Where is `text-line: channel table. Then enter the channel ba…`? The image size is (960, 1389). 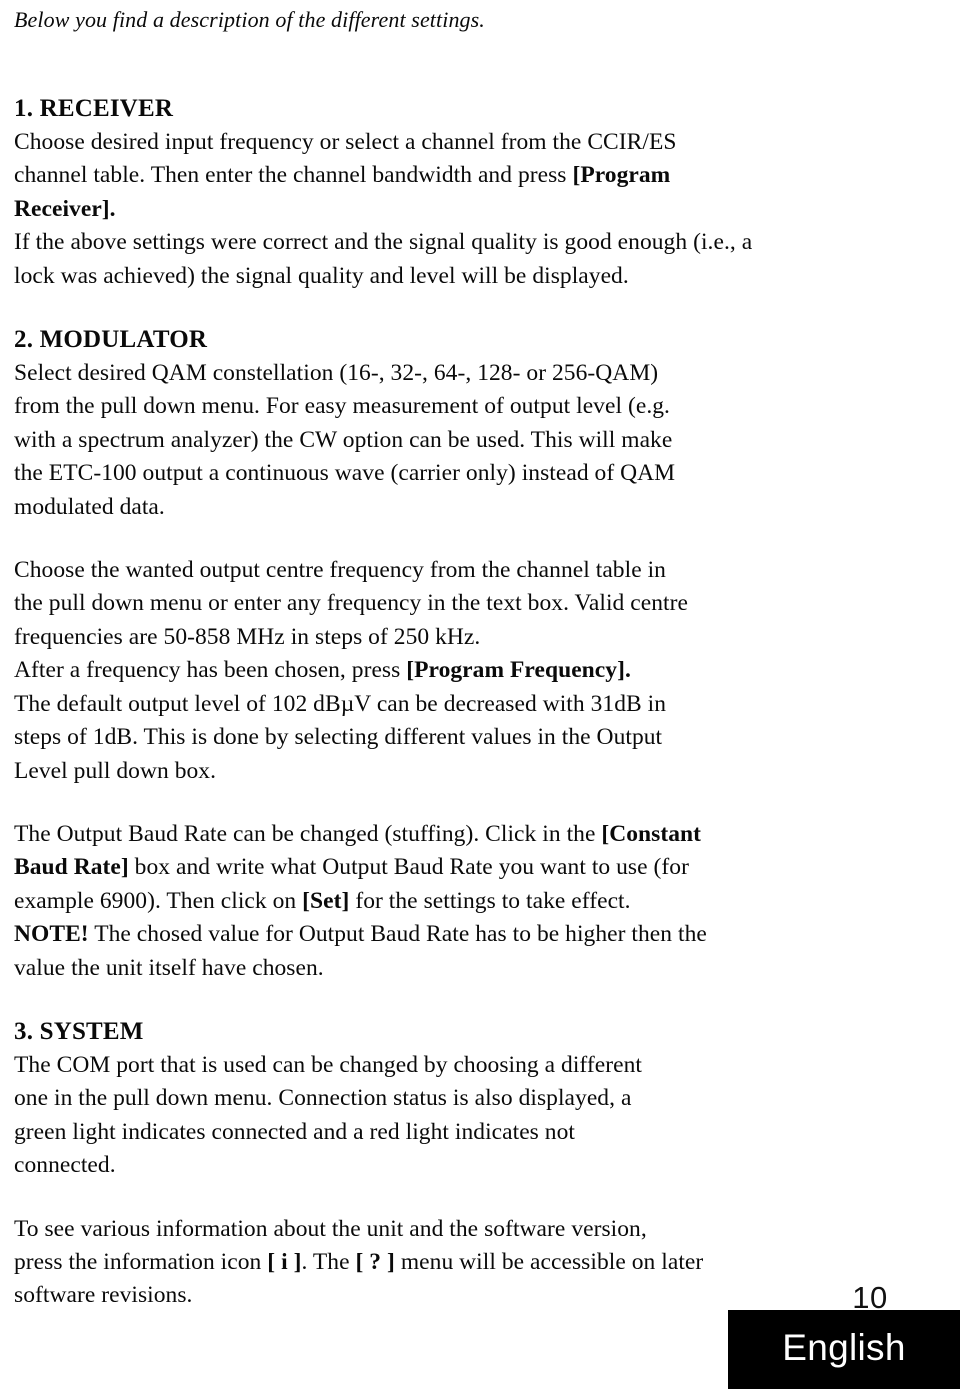
text-line: channel table. Then enter the channel ba… is located at coordinates (414, 175).